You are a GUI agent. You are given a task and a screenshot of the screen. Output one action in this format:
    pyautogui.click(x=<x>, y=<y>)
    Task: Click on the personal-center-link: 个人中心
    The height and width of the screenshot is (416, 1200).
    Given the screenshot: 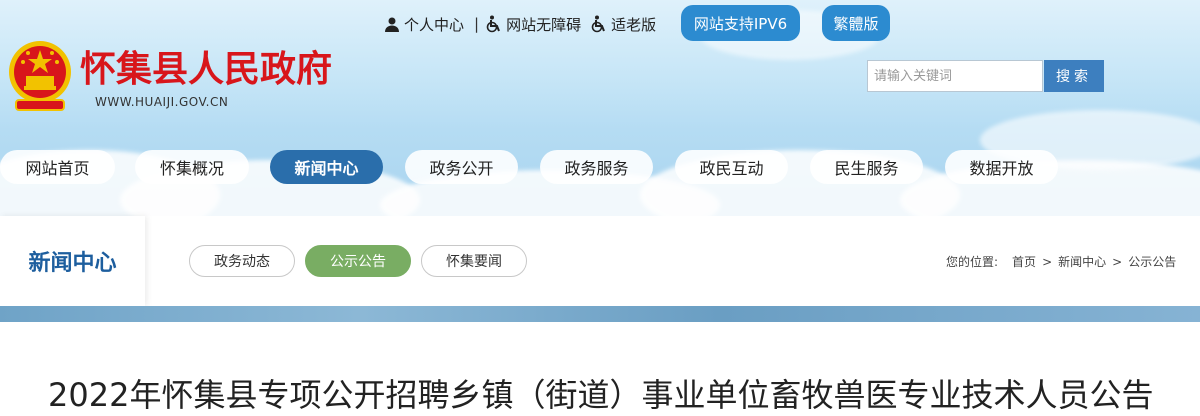 What is the action you would take?
    pyautogui.click(x=424, y=24)
    